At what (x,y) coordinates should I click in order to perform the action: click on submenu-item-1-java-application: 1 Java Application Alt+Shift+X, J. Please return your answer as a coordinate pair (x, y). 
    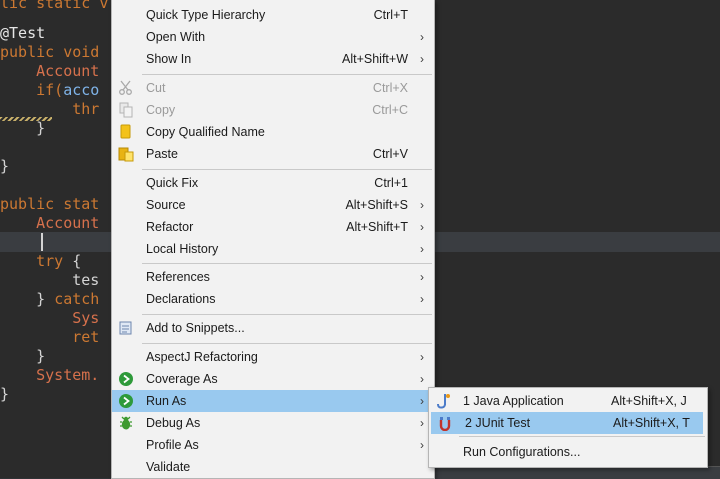
    Looking at the image, I should click on (568, 401).